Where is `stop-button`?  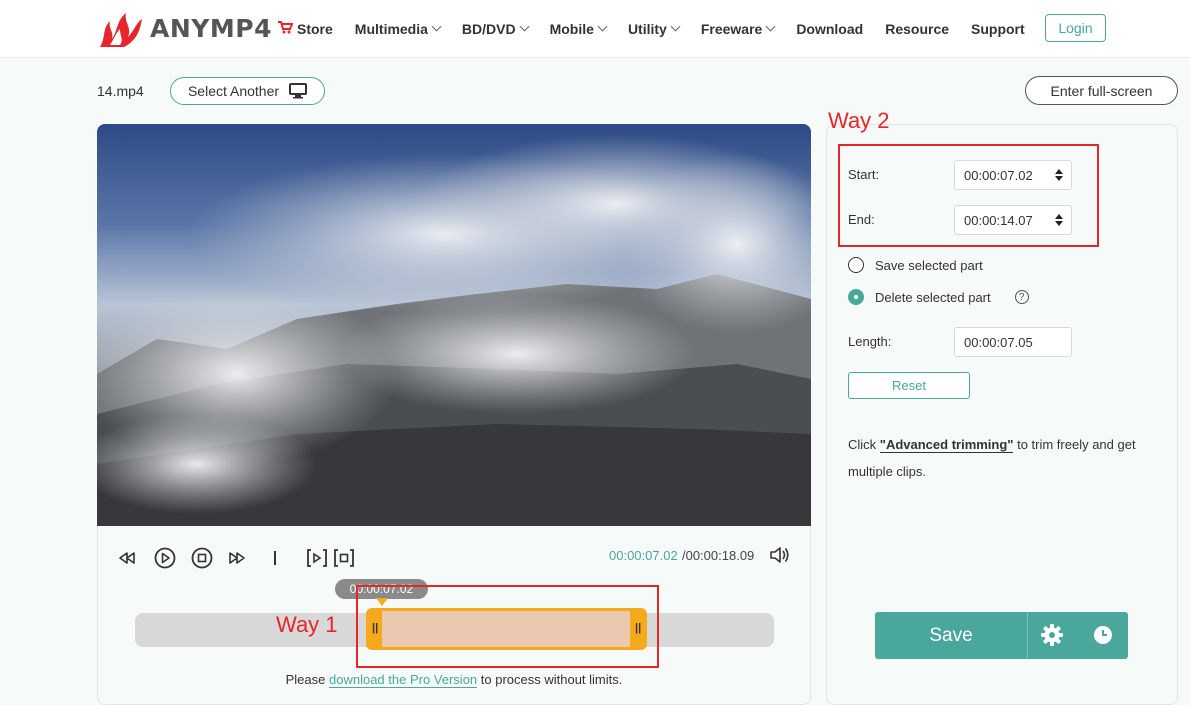 stop-button is located at coordinates (202, 558).